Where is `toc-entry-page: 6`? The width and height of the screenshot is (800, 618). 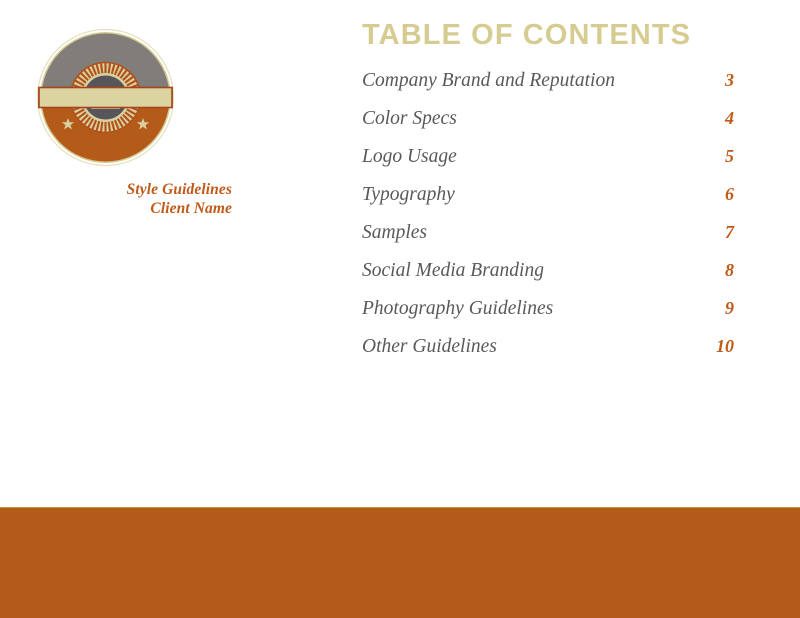 toc-entry-page: 6 is located at coordinates (729, 194).